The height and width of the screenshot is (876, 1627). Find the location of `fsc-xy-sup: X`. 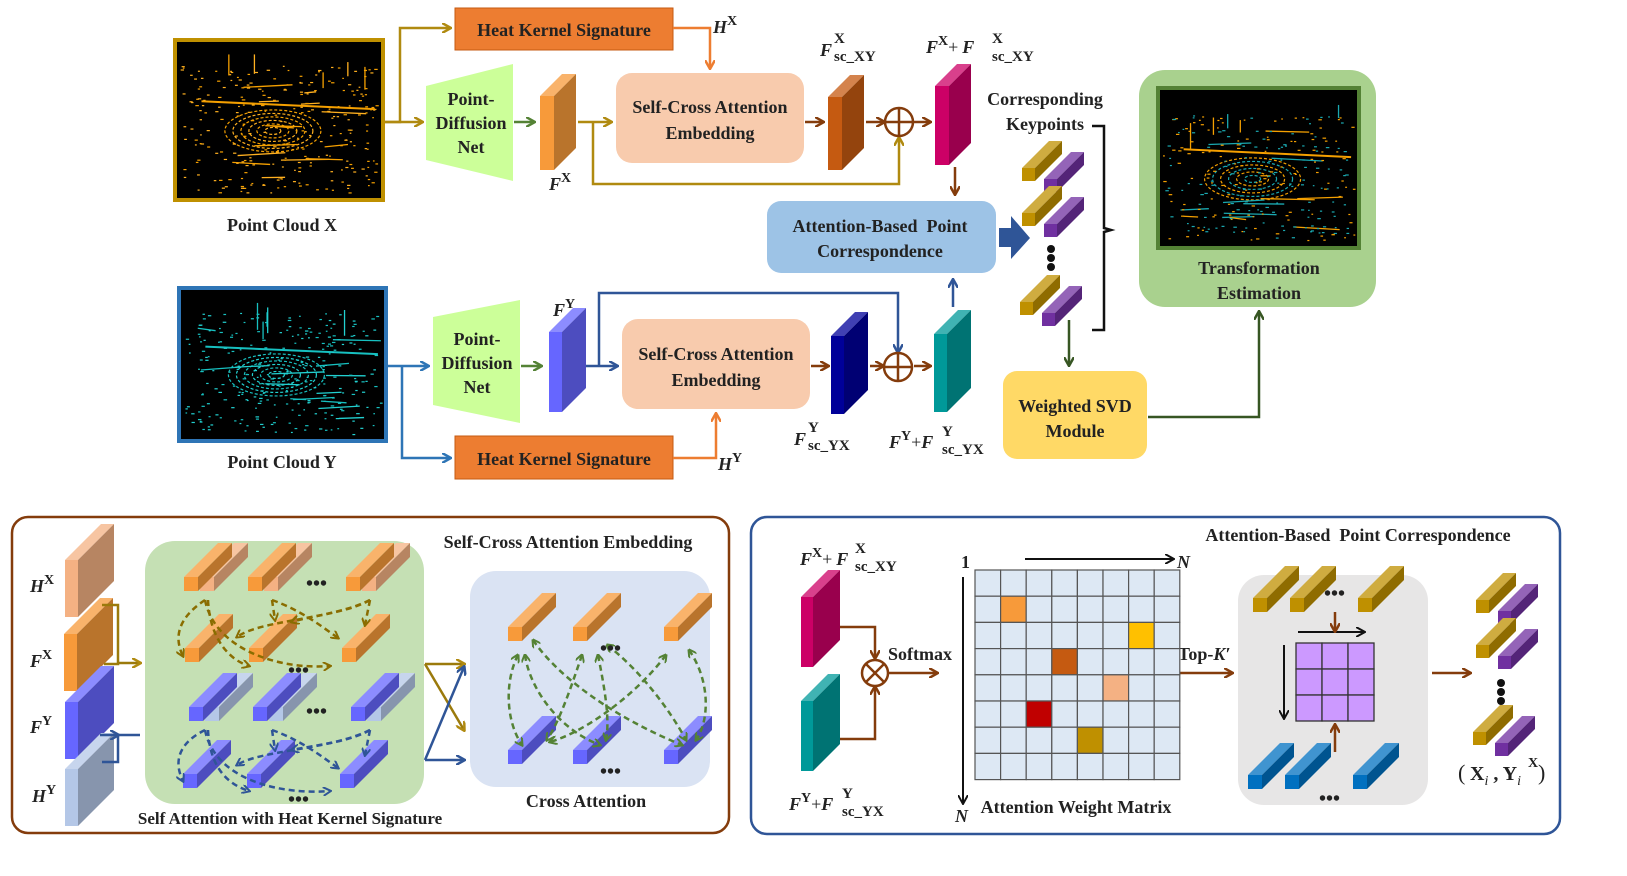

fsc-xy-sup: X is located at coordinates (839, 39).